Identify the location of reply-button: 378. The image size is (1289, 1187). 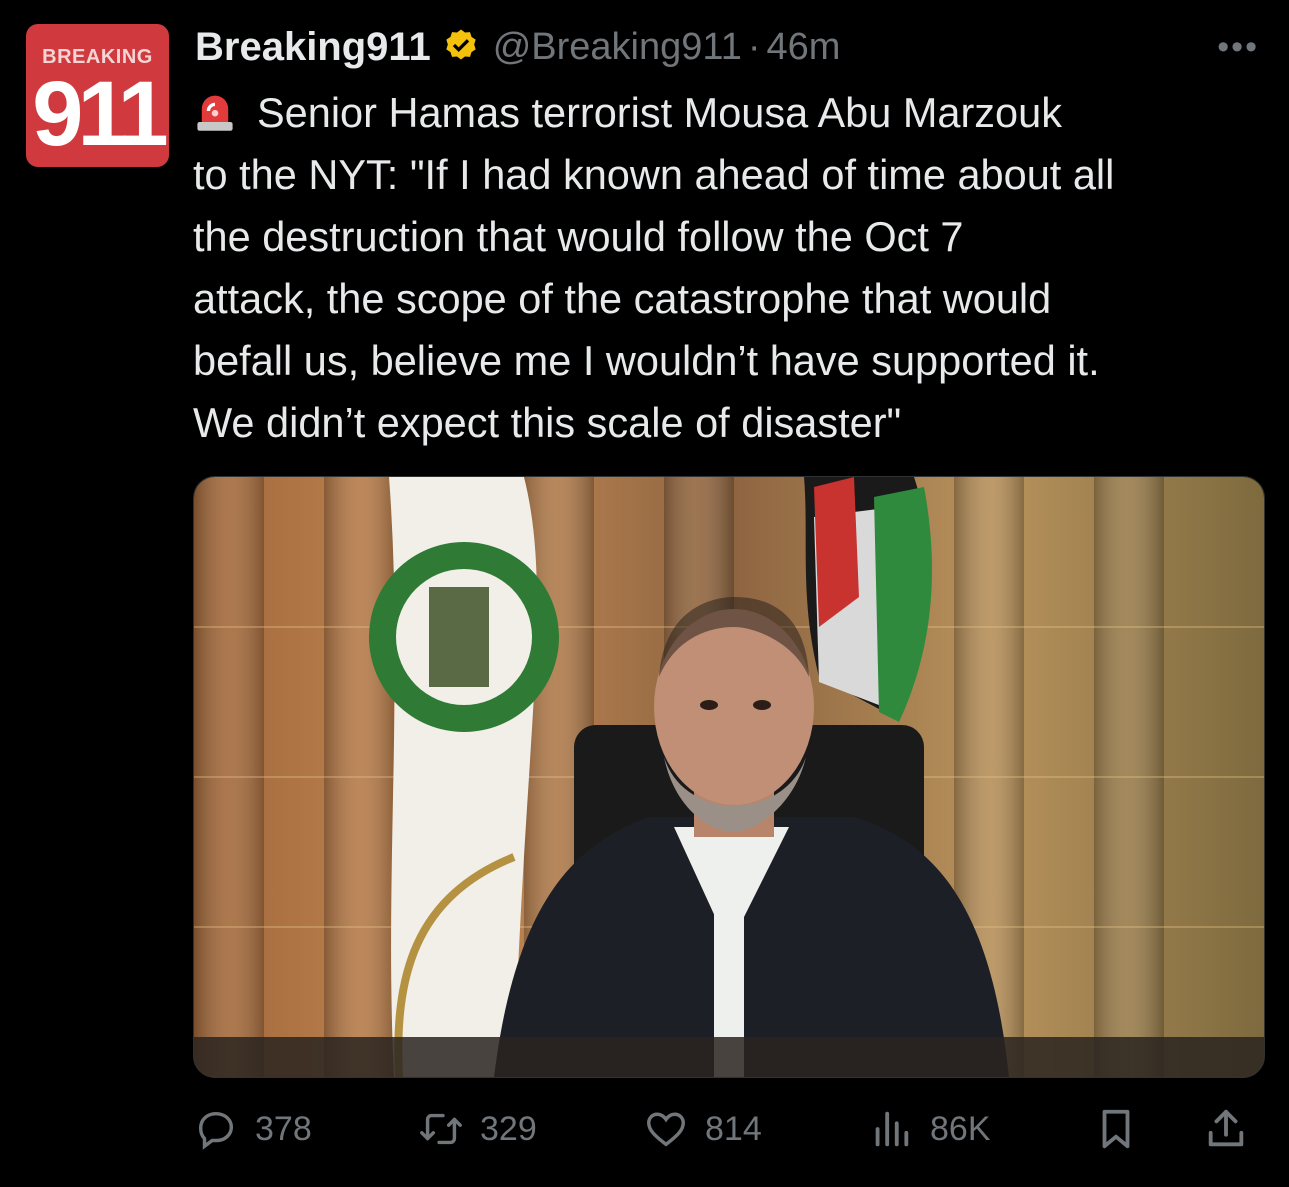
(252, 1129).